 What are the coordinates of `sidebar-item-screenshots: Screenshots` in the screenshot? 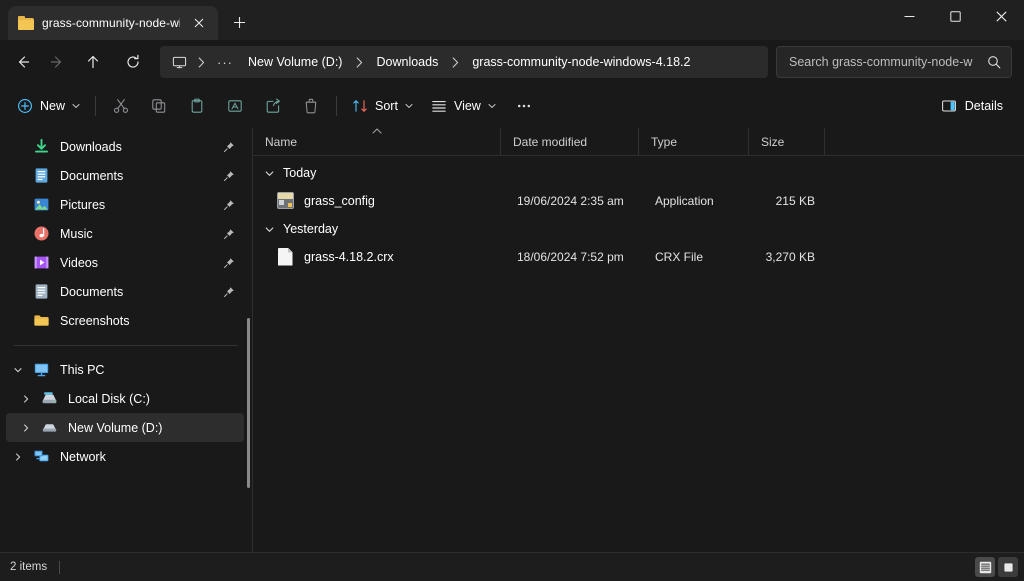 It's located at (125, 320).